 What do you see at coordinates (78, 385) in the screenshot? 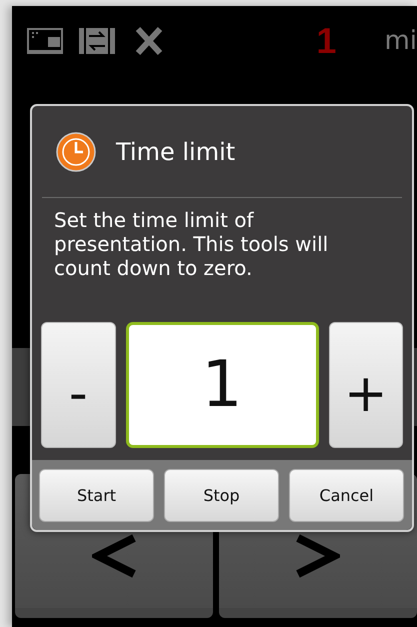
I see `decrement-button: -` at bounding box center [78, 385].